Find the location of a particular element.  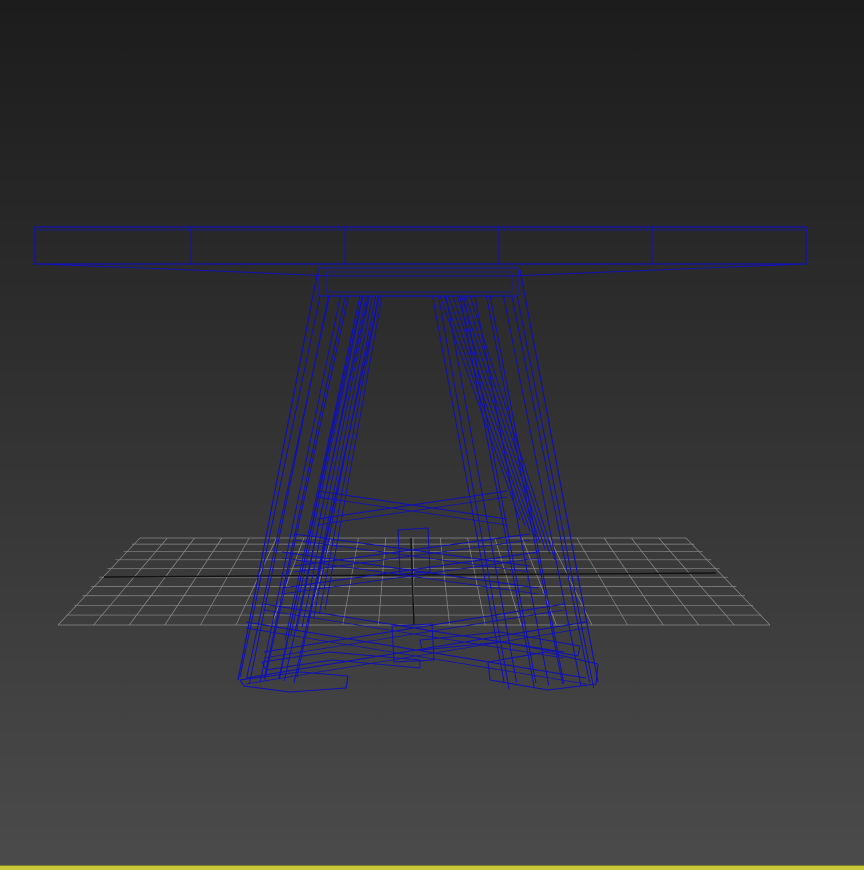

leg-outline-right is located at coordinates (559, 476).